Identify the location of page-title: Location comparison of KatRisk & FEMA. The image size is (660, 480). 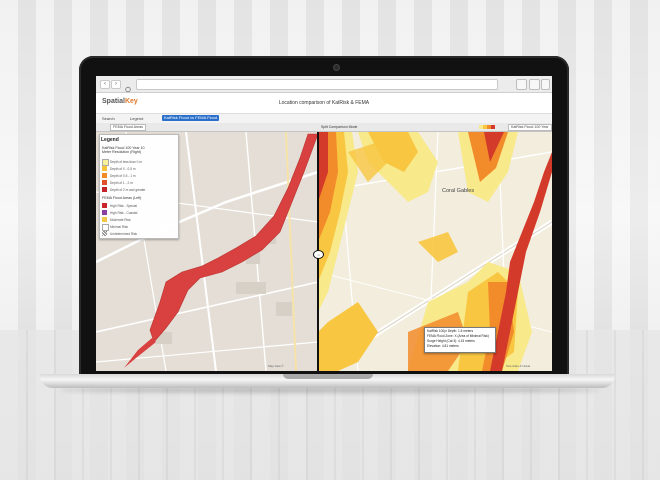
(324, 103).